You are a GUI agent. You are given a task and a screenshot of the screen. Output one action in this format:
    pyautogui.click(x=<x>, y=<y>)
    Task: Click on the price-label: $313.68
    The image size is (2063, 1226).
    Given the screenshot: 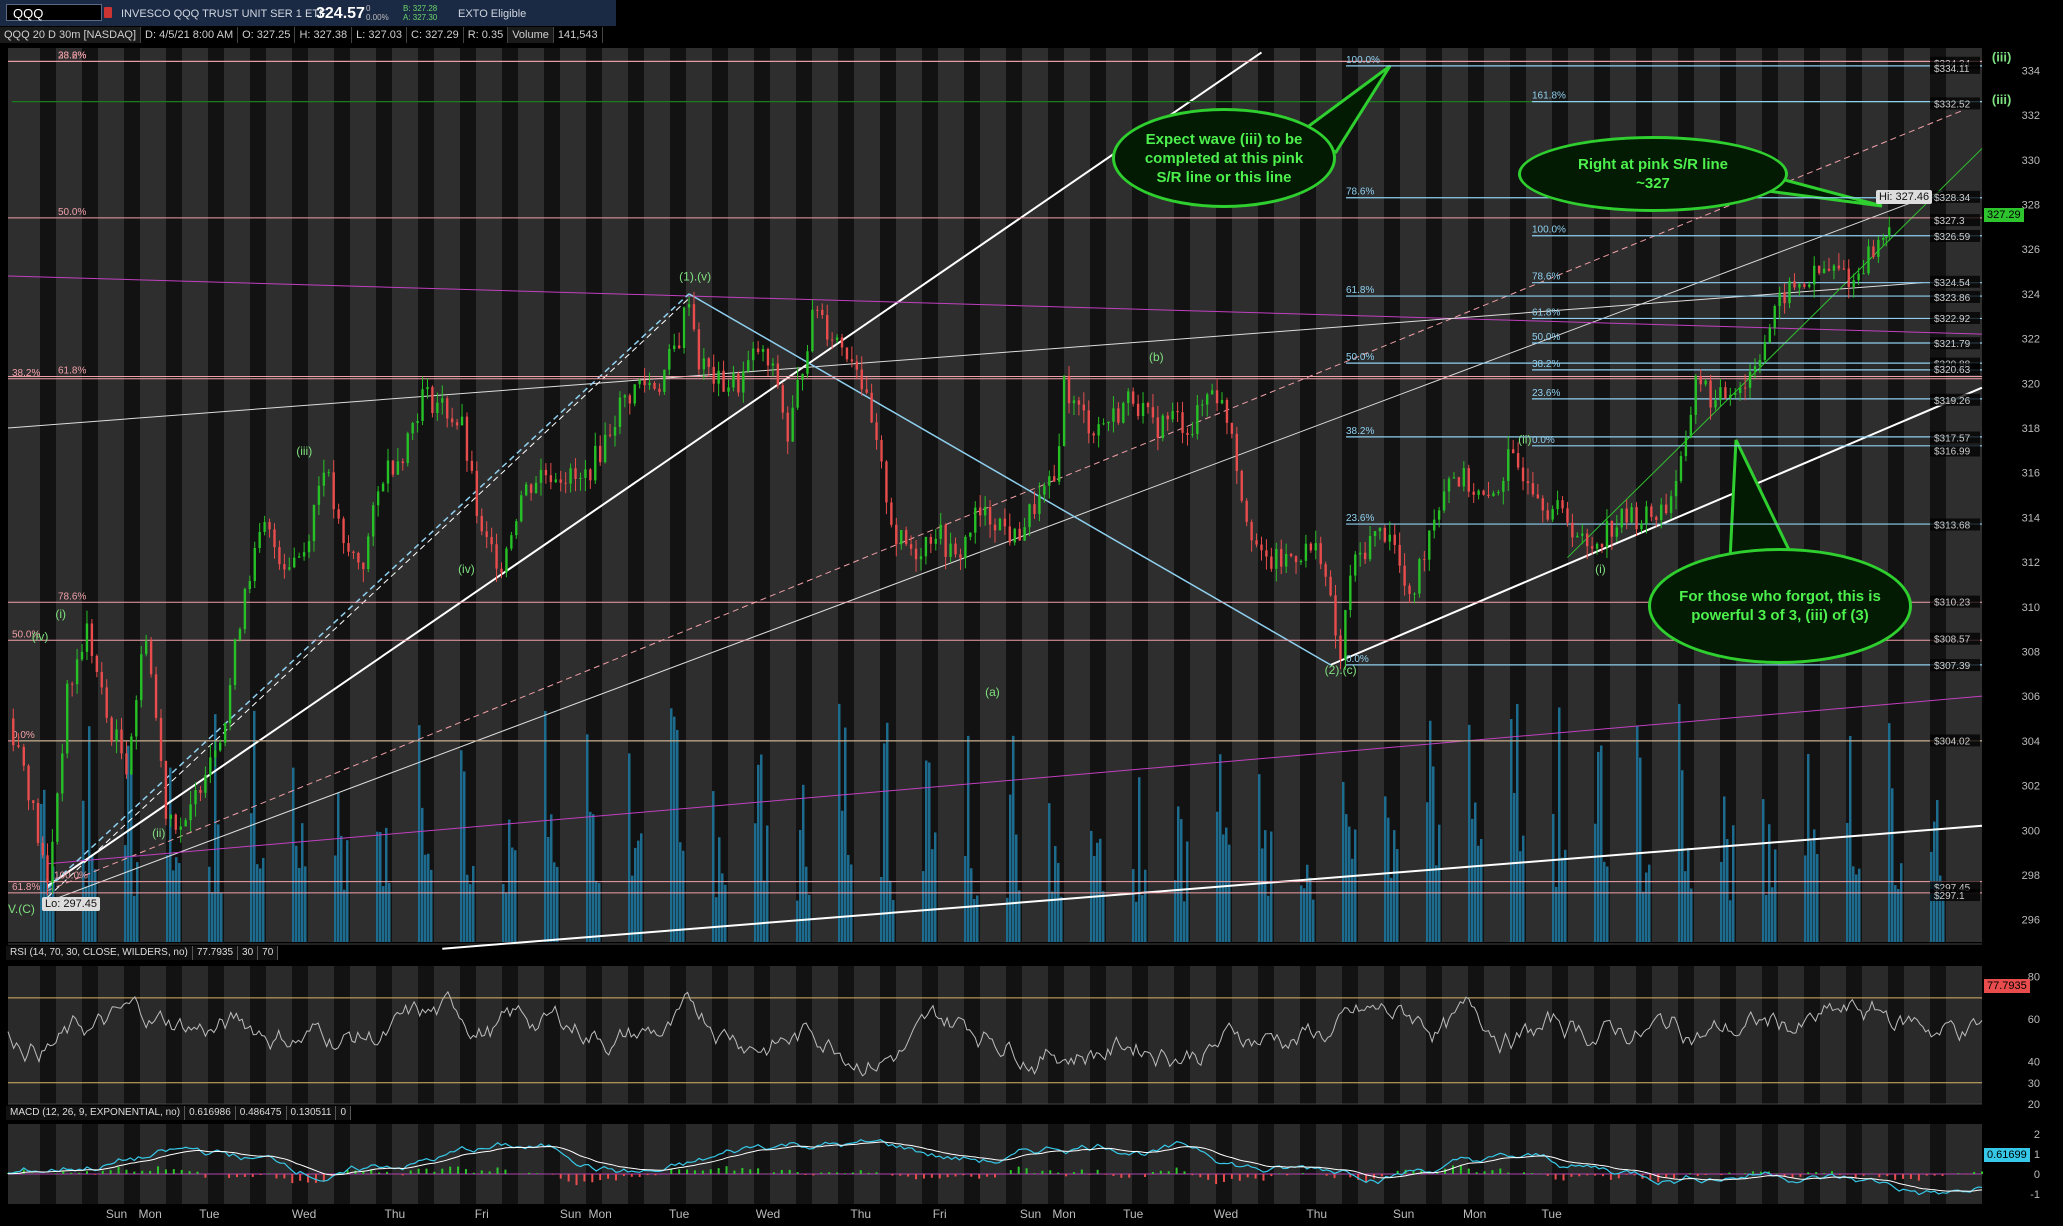 What is the action you would take?
    pyautogui.click(x=1952, y=526)
    